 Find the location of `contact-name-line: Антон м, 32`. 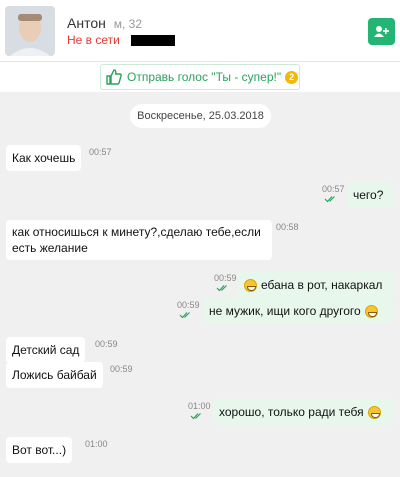

contact-name-line: Антон м, 32 is located at coordinates (104, 23).